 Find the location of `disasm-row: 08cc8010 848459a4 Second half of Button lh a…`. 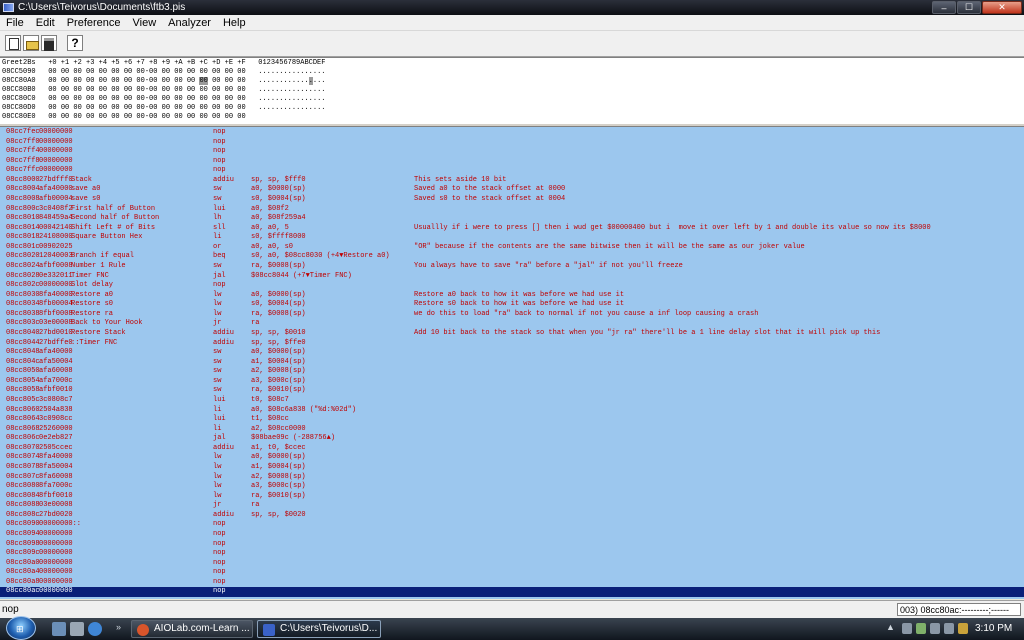

disasm-row: 08cc8010 848459a4 Second half of Button lh a… is located at coordinates (512, 219).